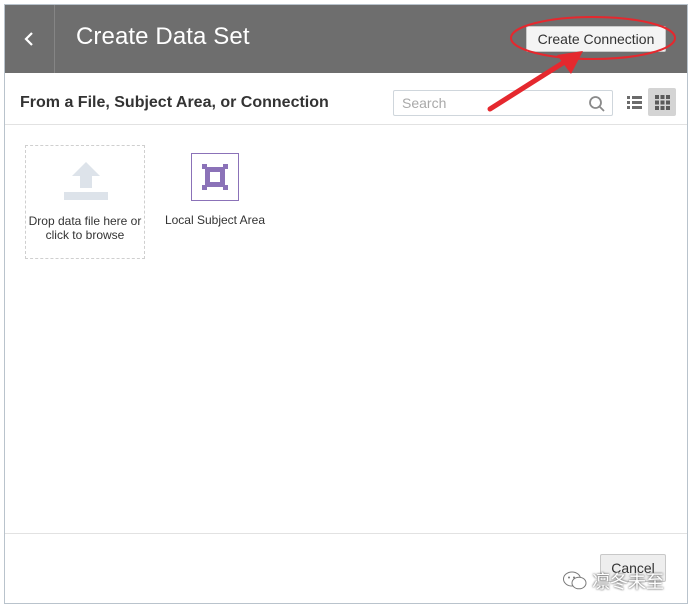  I want to click on chevron-left-icon, so click(28, 39).